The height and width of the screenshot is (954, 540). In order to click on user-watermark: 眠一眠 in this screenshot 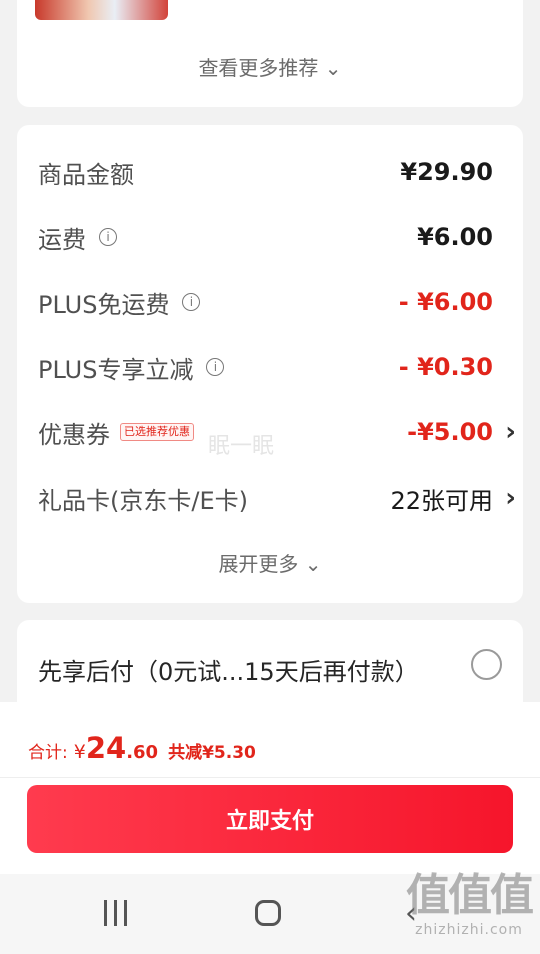, I will do `click(241, 446)`.